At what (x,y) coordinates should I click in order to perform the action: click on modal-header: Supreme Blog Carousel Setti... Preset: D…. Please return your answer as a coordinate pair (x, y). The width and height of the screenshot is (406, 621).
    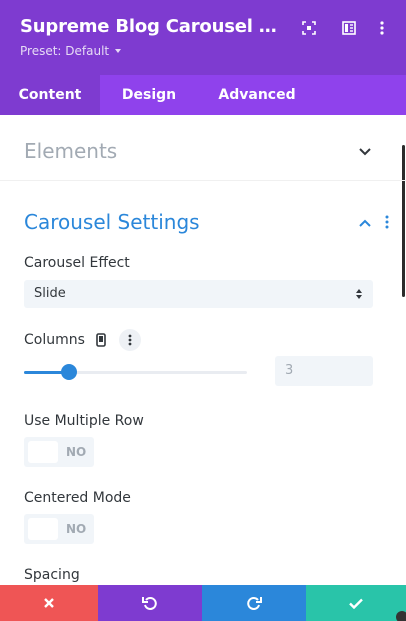
    Looking at the image, I should click on (203, 37).